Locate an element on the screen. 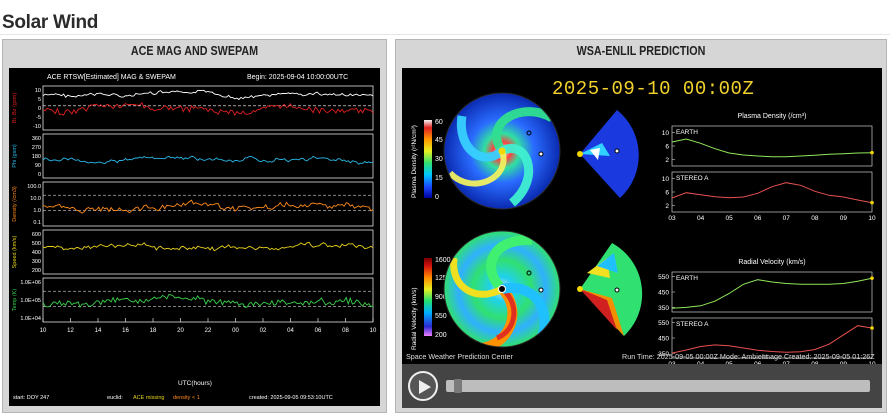 The image size is (890, 416). ace-footer-density: density < 1 is located at coordinates (186, 398).